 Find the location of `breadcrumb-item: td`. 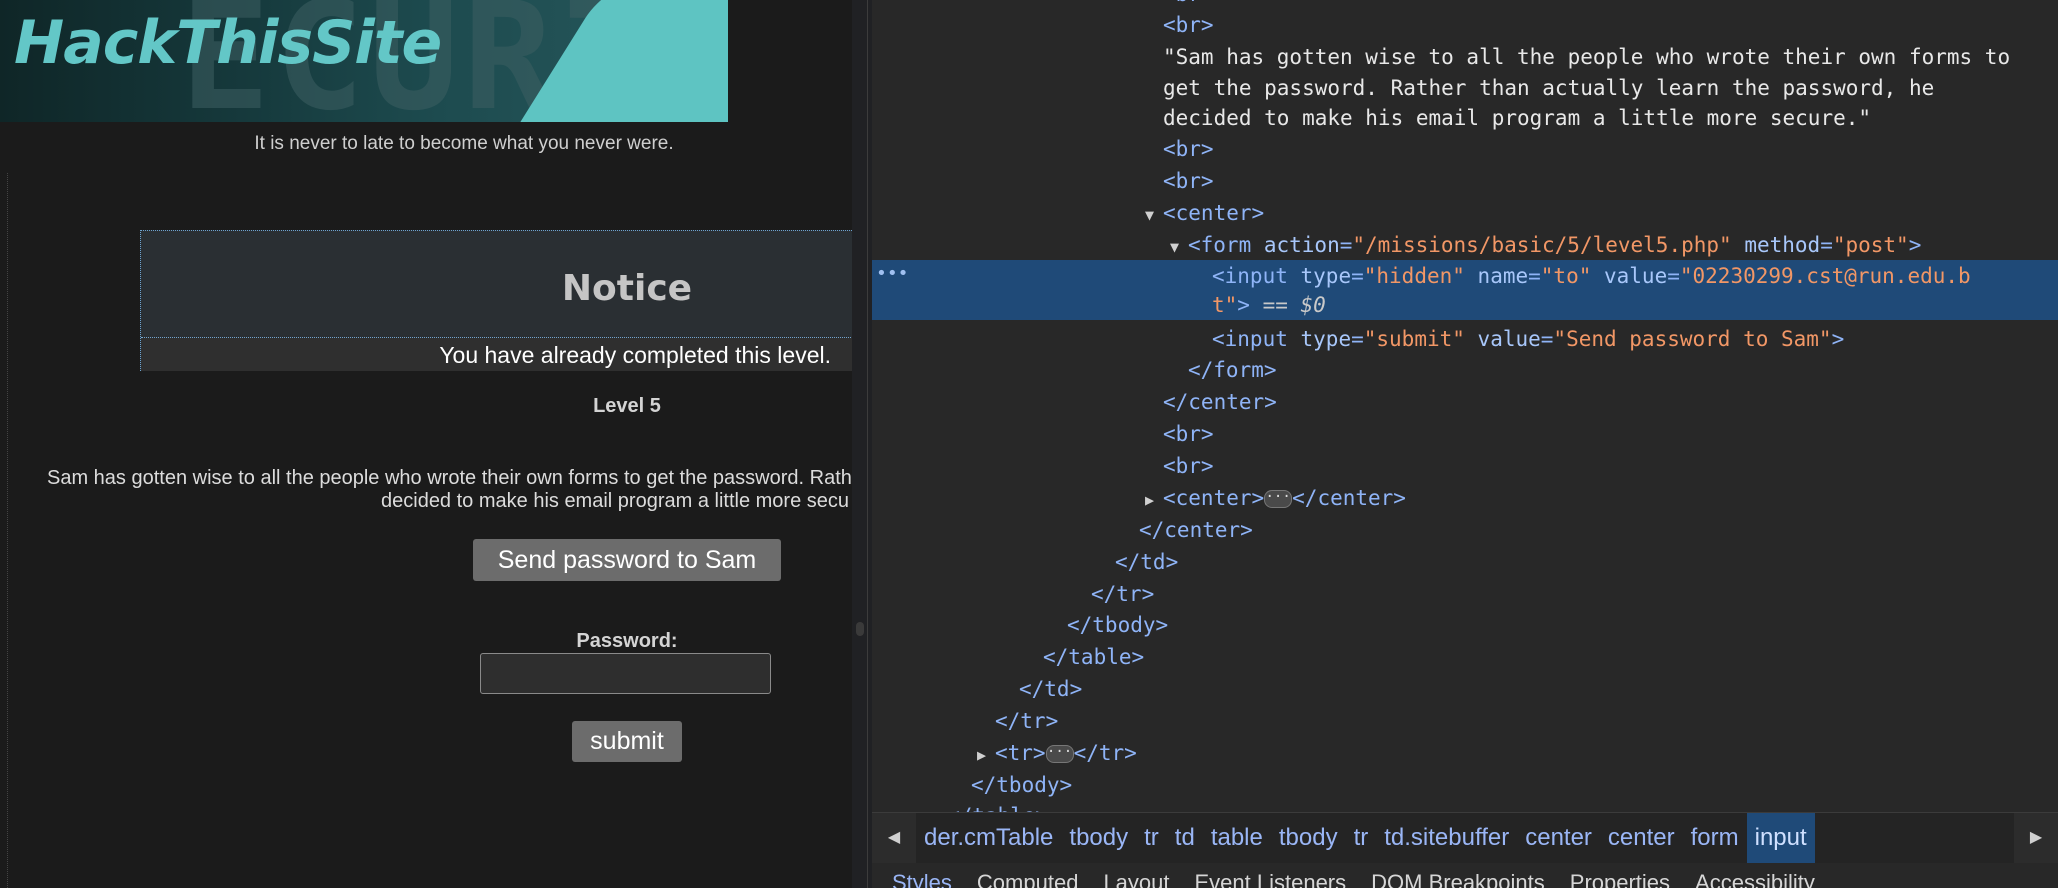

breadcrumb-item: td is located at coordinates (1185, 838).